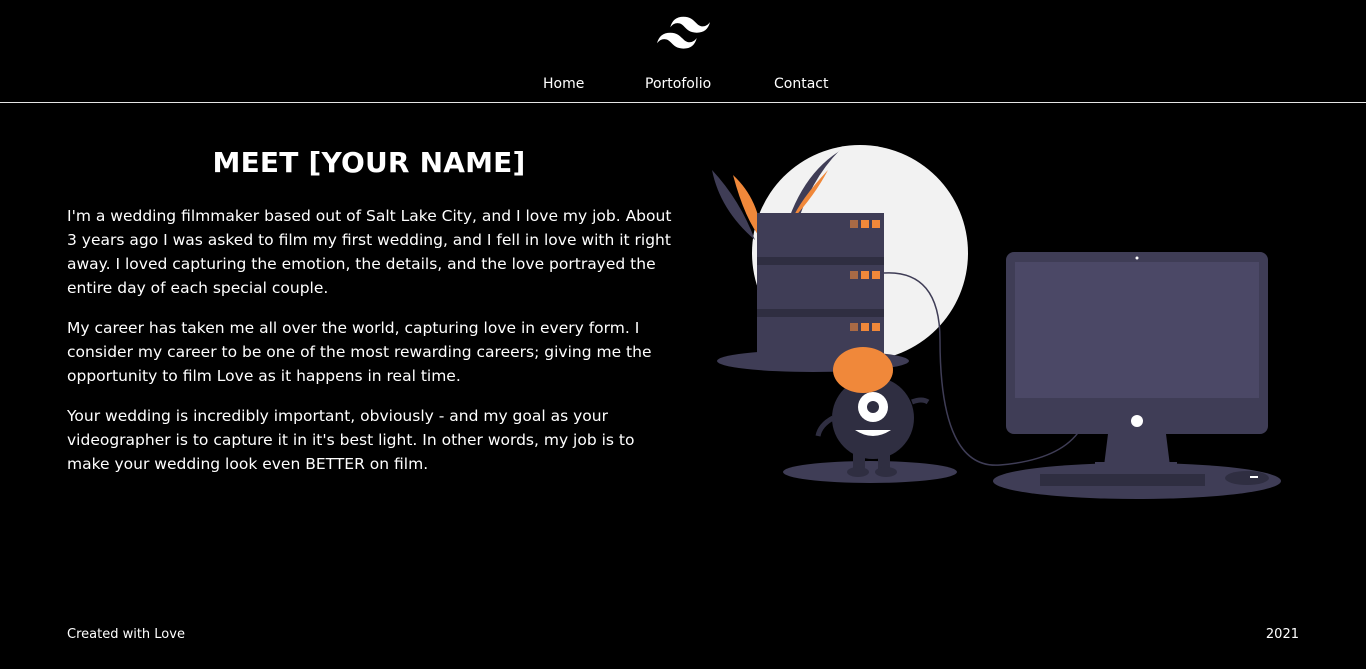  I want to click on footer-year: 2021, so click(1282, 634).